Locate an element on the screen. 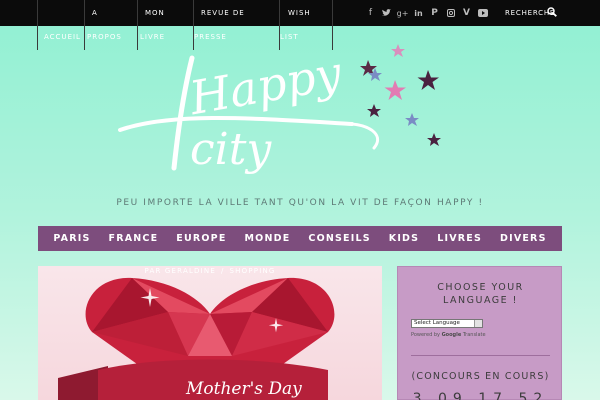 The image size is (600, 400). powered-by-google: Powered by Google Translate is located at coordinates (448, 335).